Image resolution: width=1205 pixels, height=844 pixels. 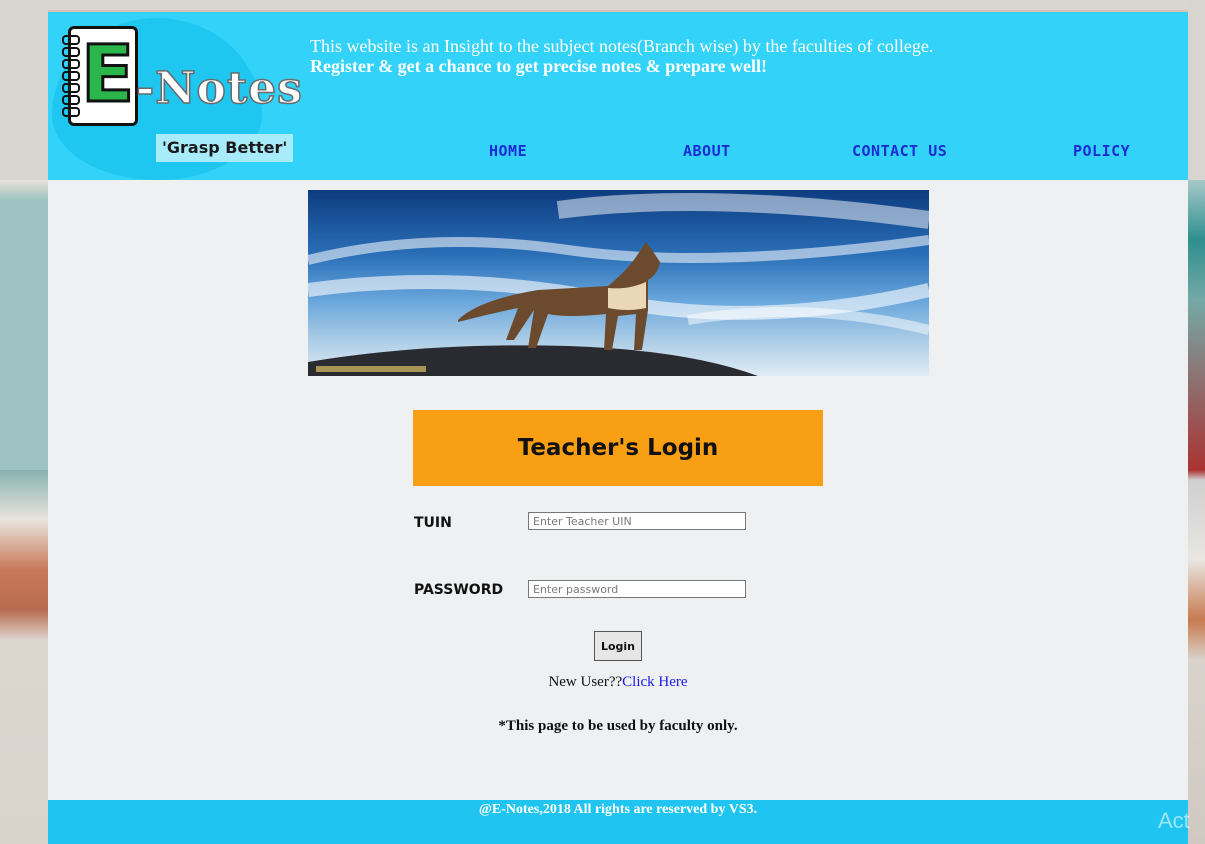 I want to click on banner-image, so click(x=618, y=283).